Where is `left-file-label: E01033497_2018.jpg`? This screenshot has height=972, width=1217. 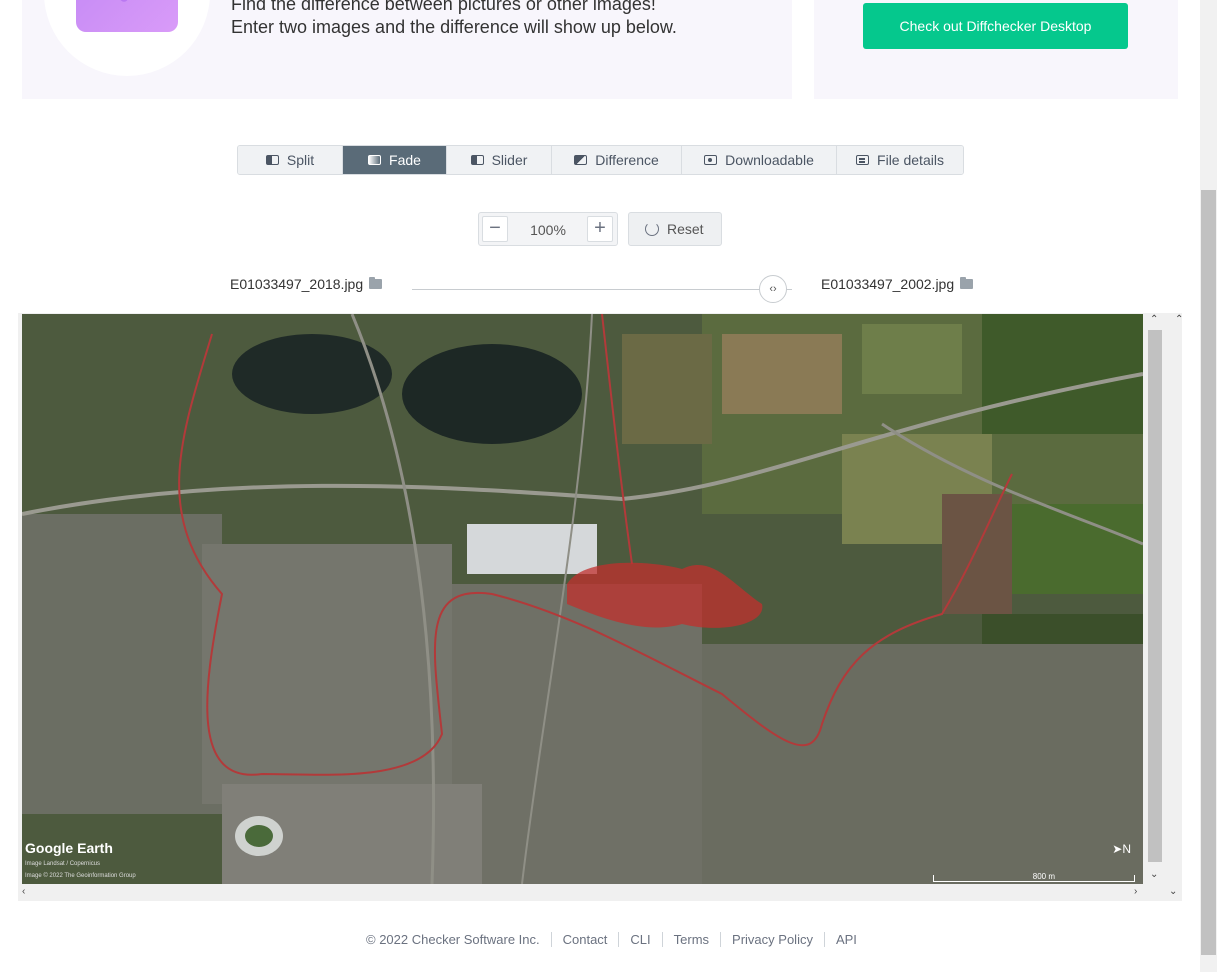
left-file-label: E01033497_2018.jpg is located at coordinates (306, 284).